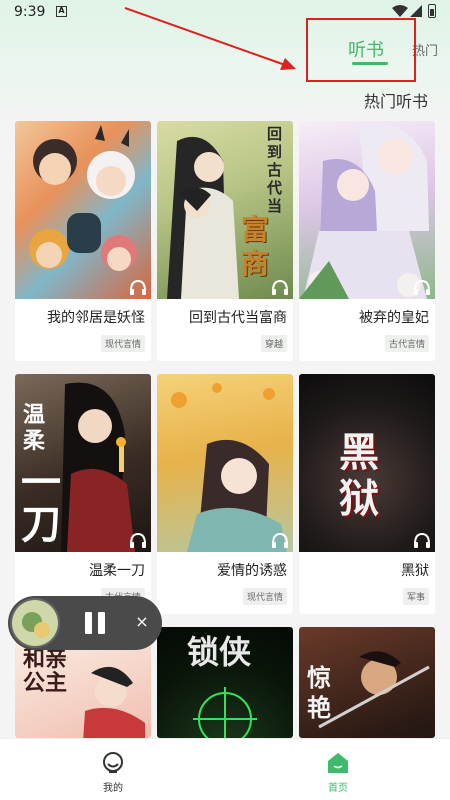 This screenshot has height=800, width=450. What do you see at coordinates (88, 623) in the screenshot?
I see `pause-bar-left` at bounding box center [88, 623].